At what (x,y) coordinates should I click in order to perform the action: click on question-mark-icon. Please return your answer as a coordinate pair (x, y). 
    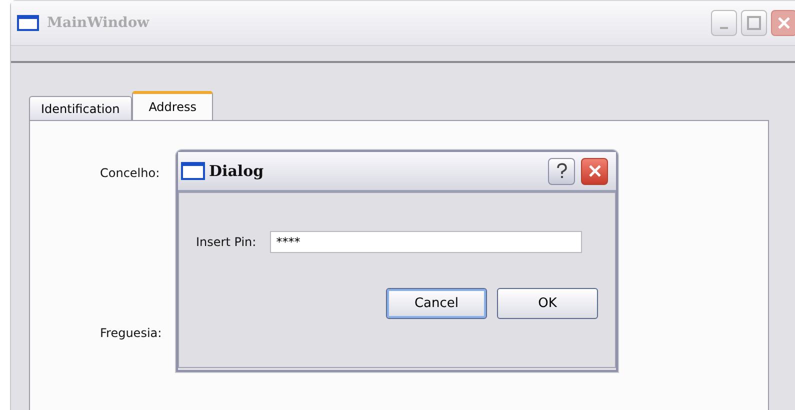
    Looking at the image, I should click on (562, 171).